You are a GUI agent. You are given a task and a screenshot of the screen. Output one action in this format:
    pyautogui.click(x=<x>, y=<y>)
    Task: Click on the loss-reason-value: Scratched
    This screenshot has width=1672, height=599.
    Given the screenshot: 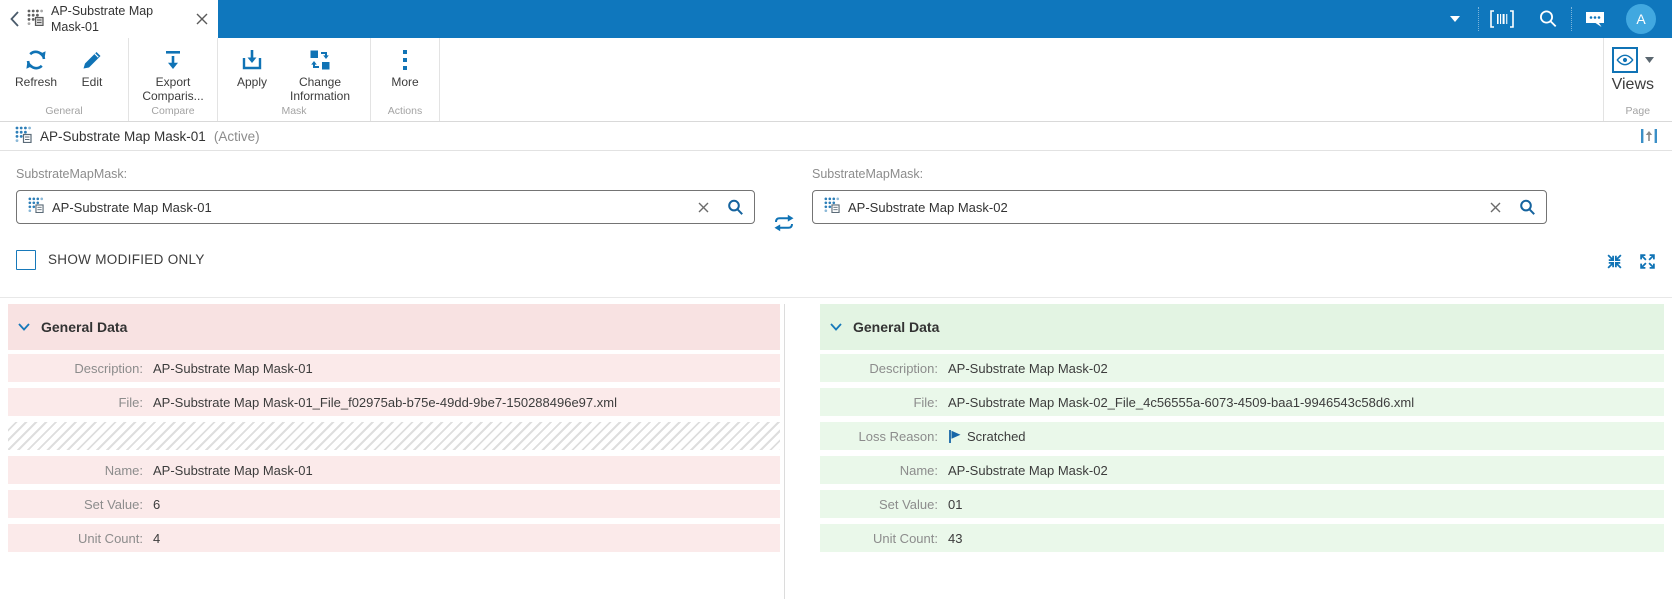 What is the action you would take?
    pyautogui.click(x=996, y=436)
    